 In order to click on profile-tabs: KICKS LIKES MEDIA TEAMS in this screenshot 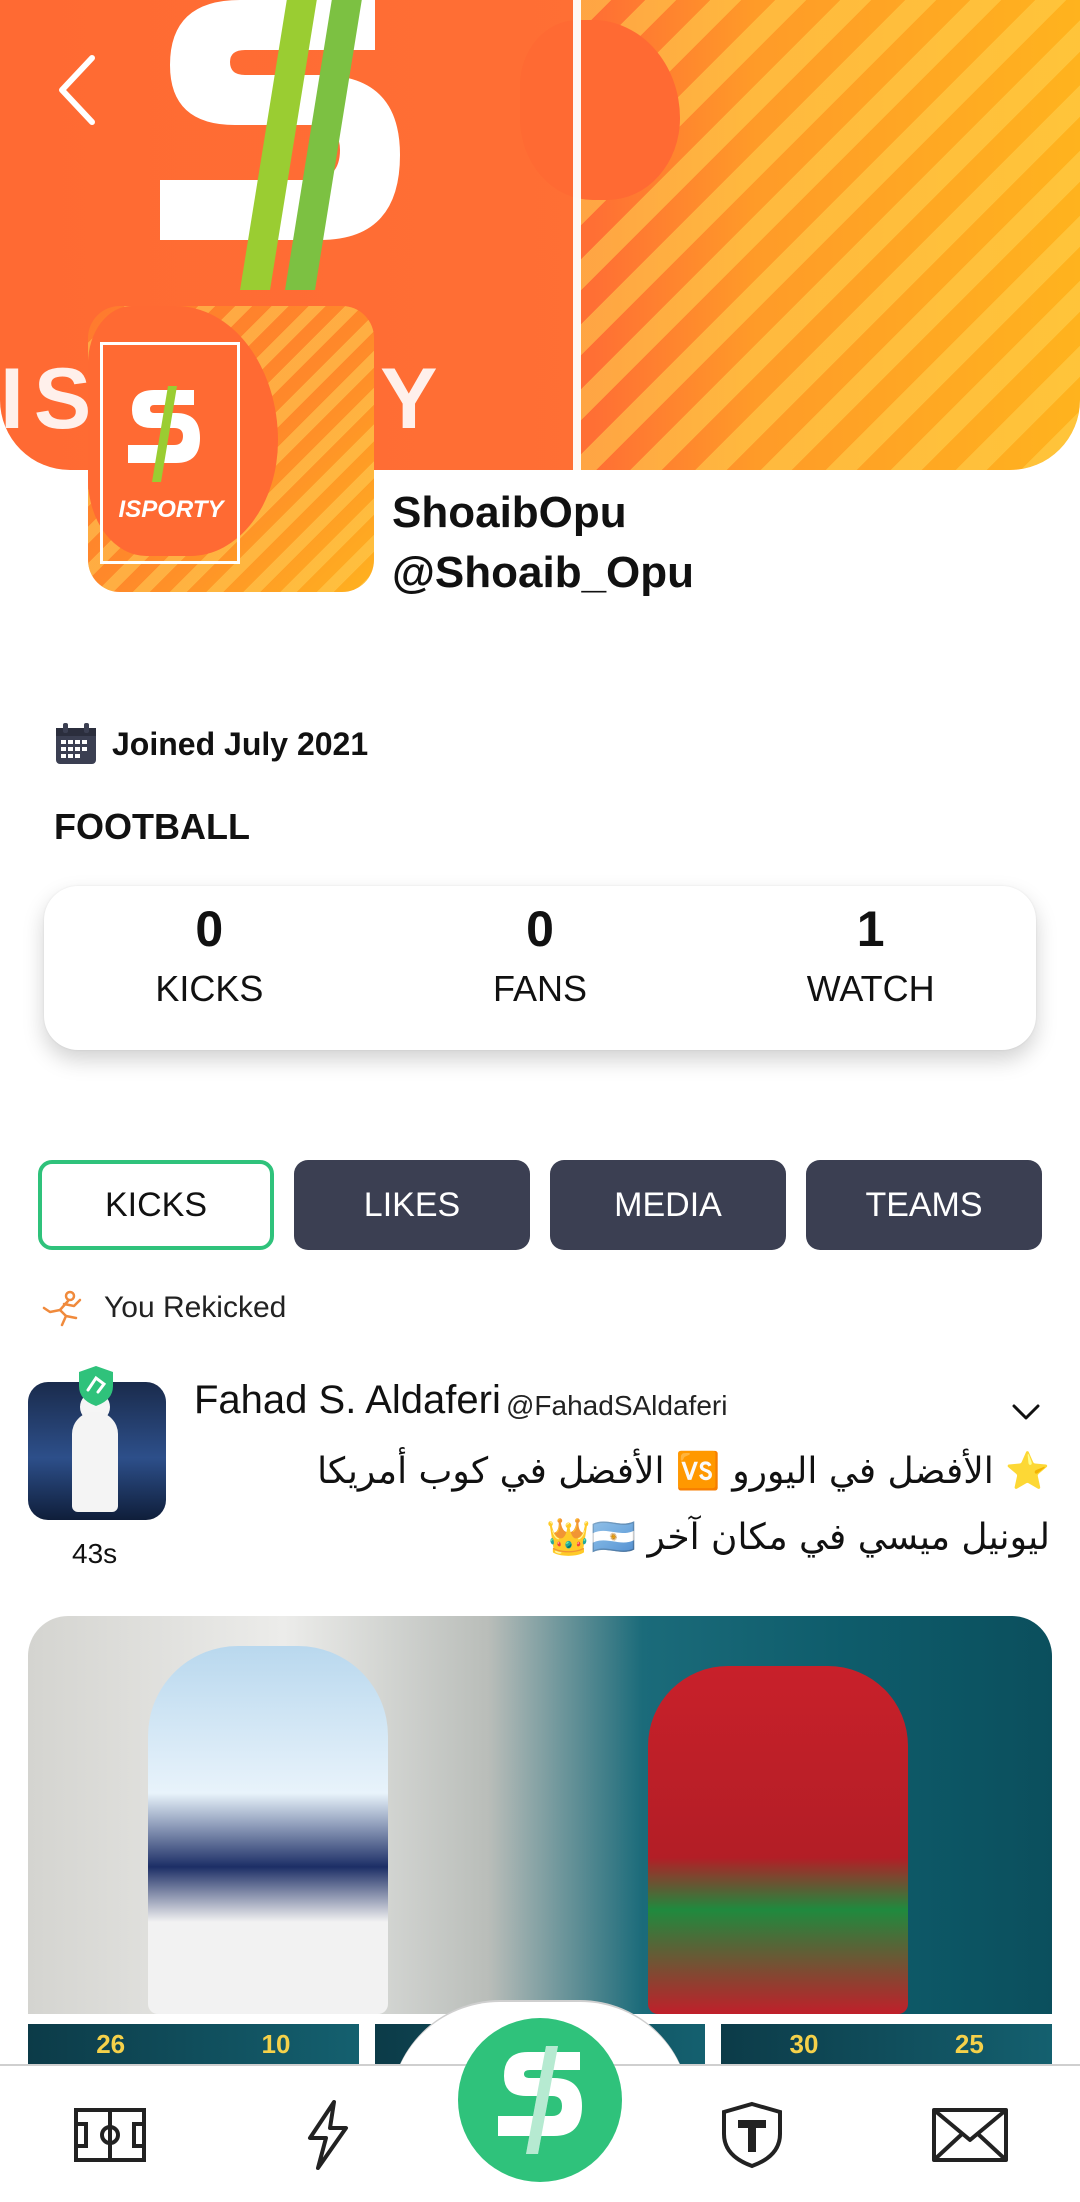, I will do `click(540, 1205)`.